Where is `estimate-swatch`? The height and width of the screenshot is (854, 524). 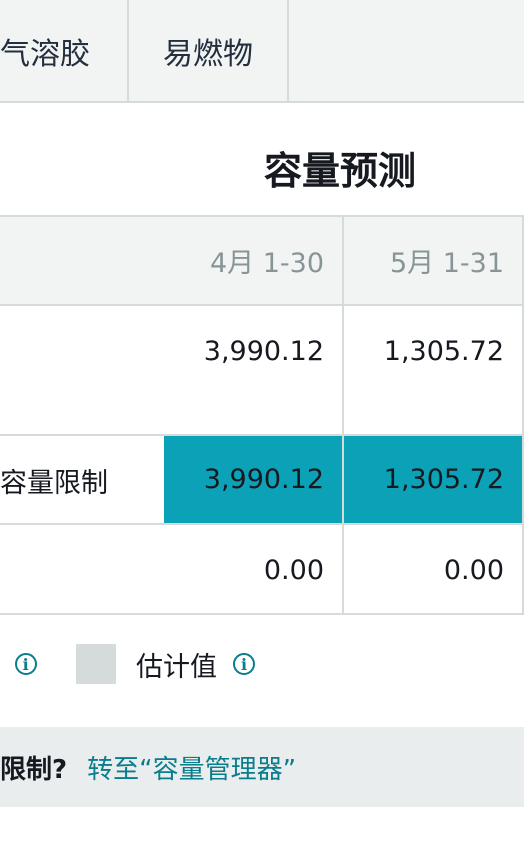 estimate-swatch is located at coordinates (96, 664).